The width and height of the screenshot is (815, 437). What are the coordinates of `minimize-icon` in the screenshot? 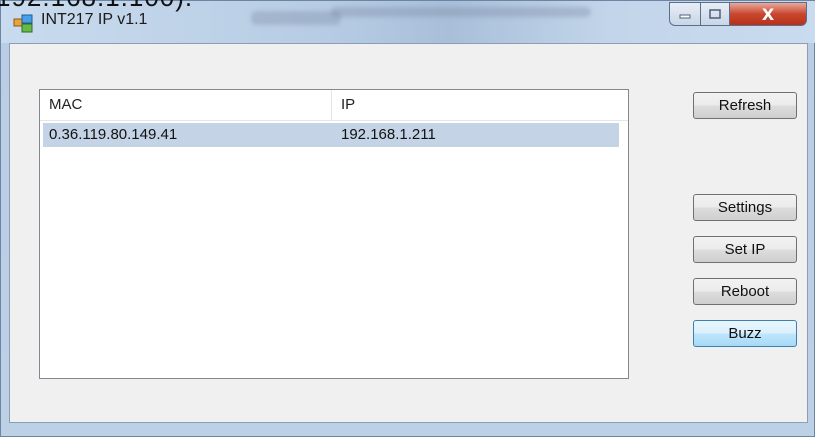 It's located at (685, 16).